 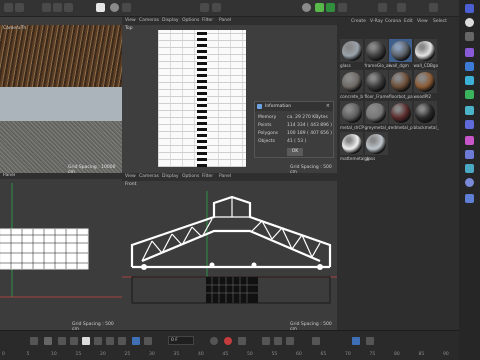 I want to click on scale-tool-icon, so click(x=469, y=66).